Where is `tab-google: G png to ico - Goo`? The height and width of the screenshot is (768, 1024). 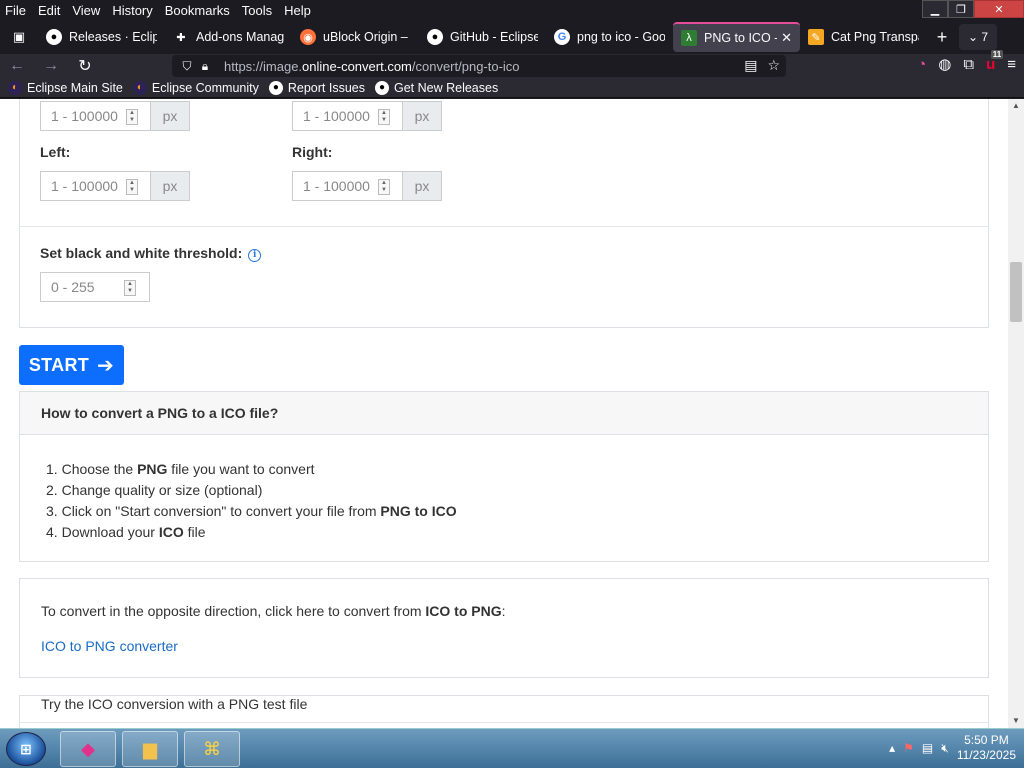
tab-google: G png to ico - Goo is located at coordinates (609, 37).